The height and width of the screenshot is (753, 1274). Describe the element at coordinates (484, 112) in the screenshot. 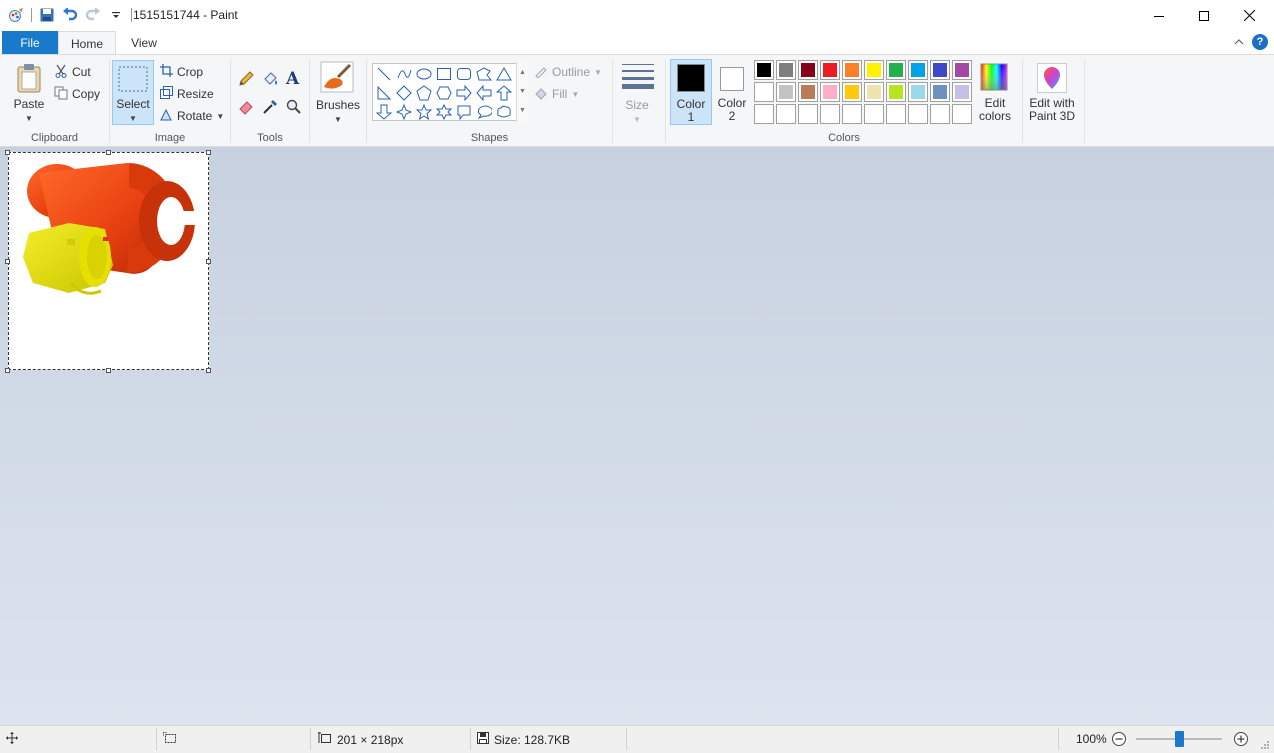

I see `oval-callout-shape-icon` at that location.